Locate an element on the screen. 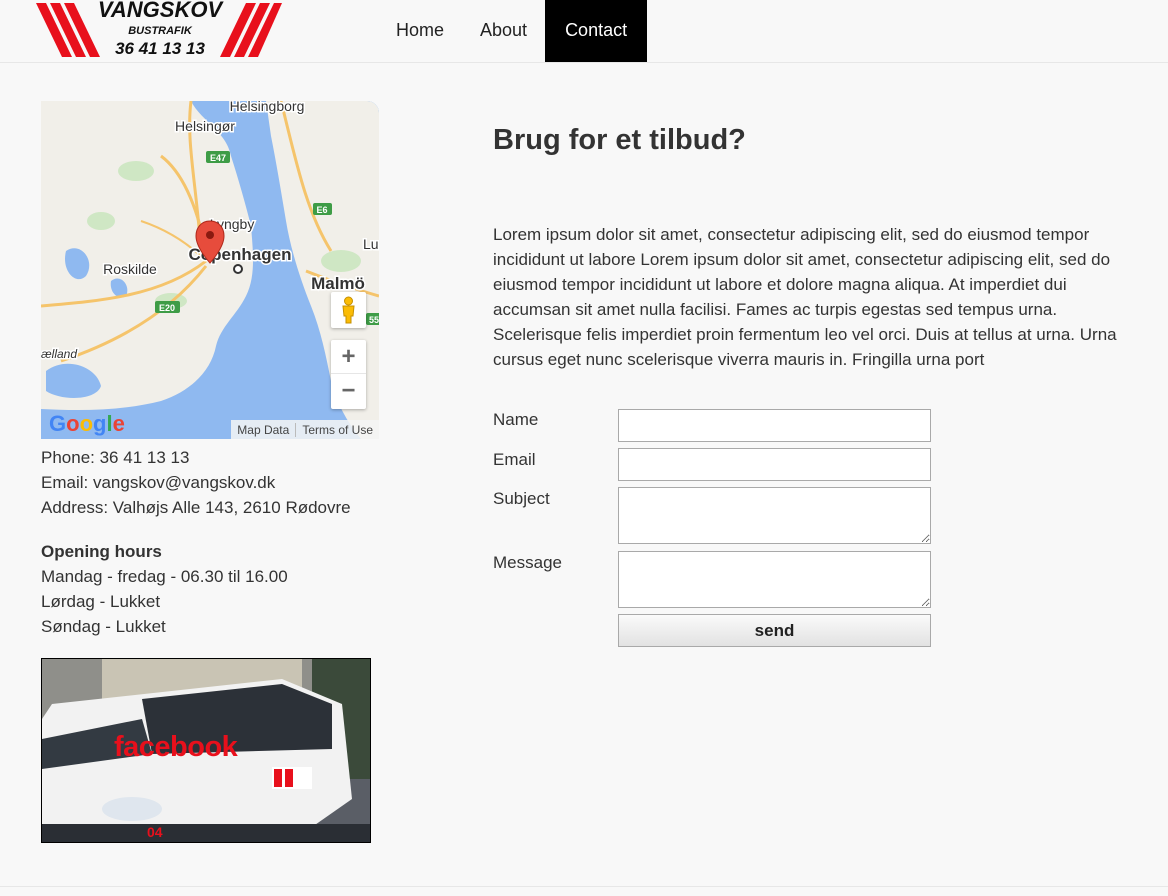 The width and height of the screenshot is (1168, 896). logo-tagline: BUSTRAFIK is located at coordinates (160, 31).